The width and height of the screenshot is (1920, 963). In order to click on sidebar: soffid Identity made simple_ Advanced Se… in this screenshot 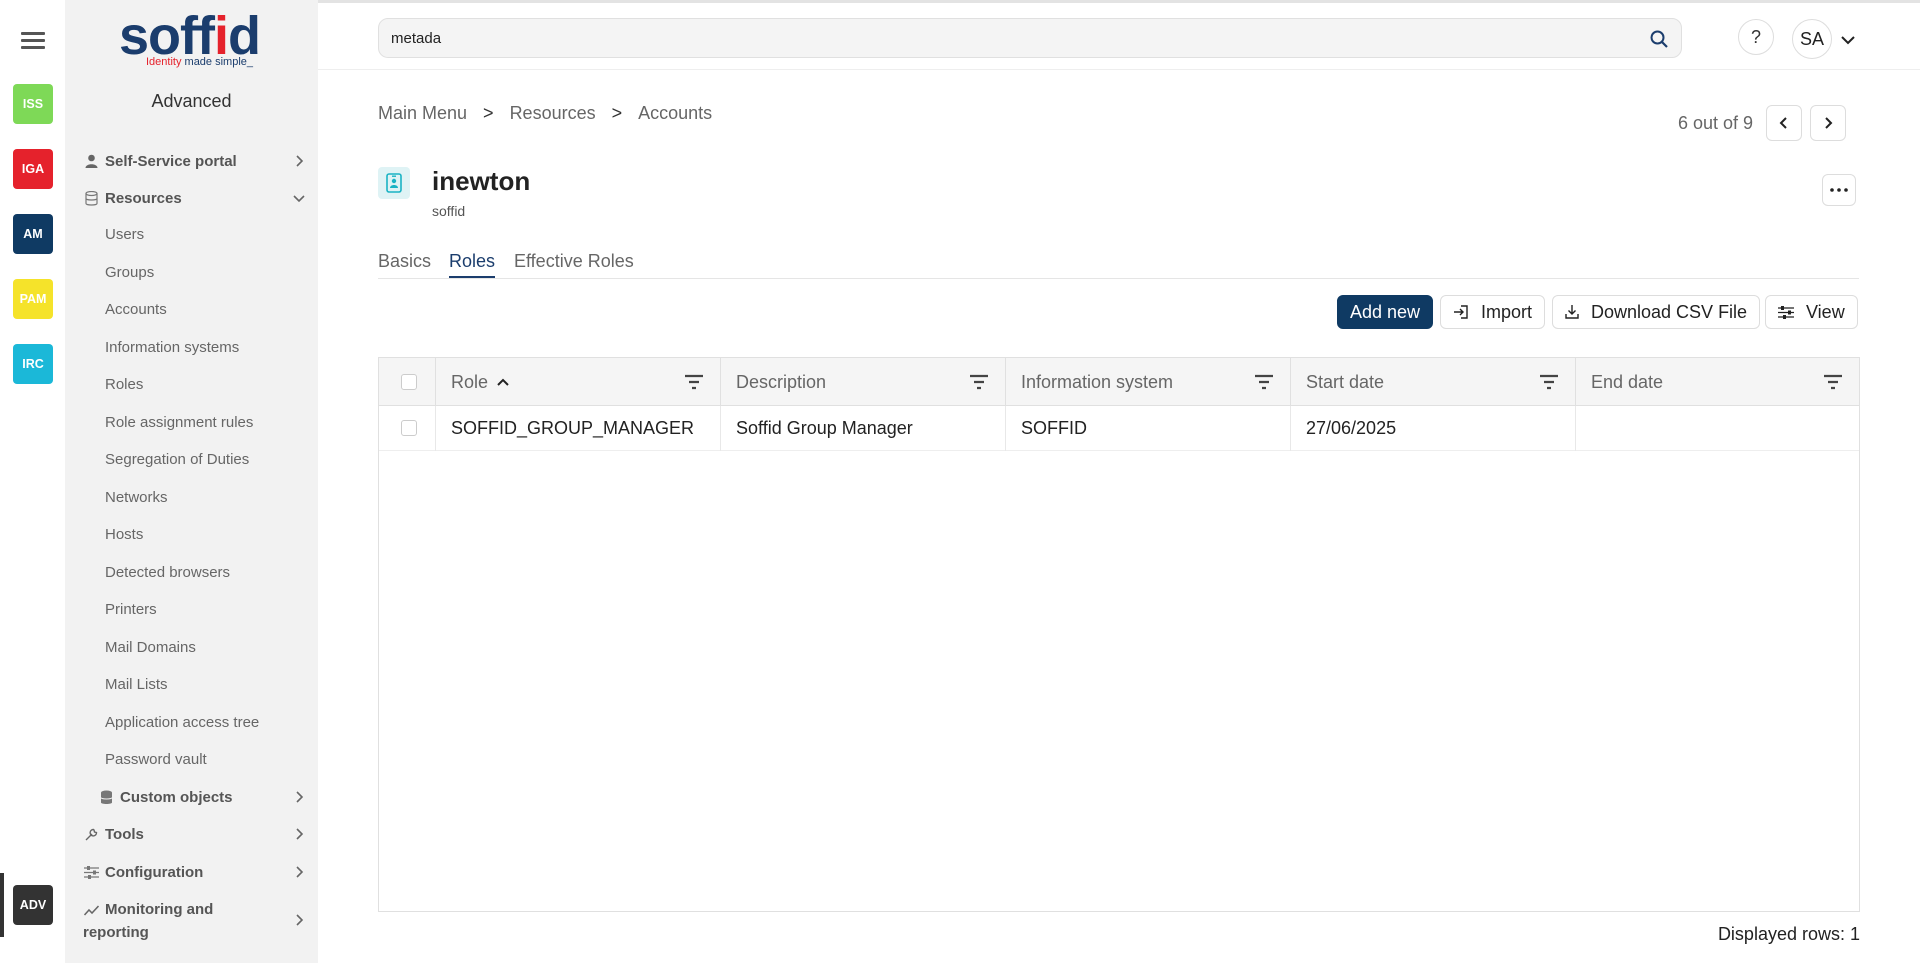, I will do `click(191, 481)`.